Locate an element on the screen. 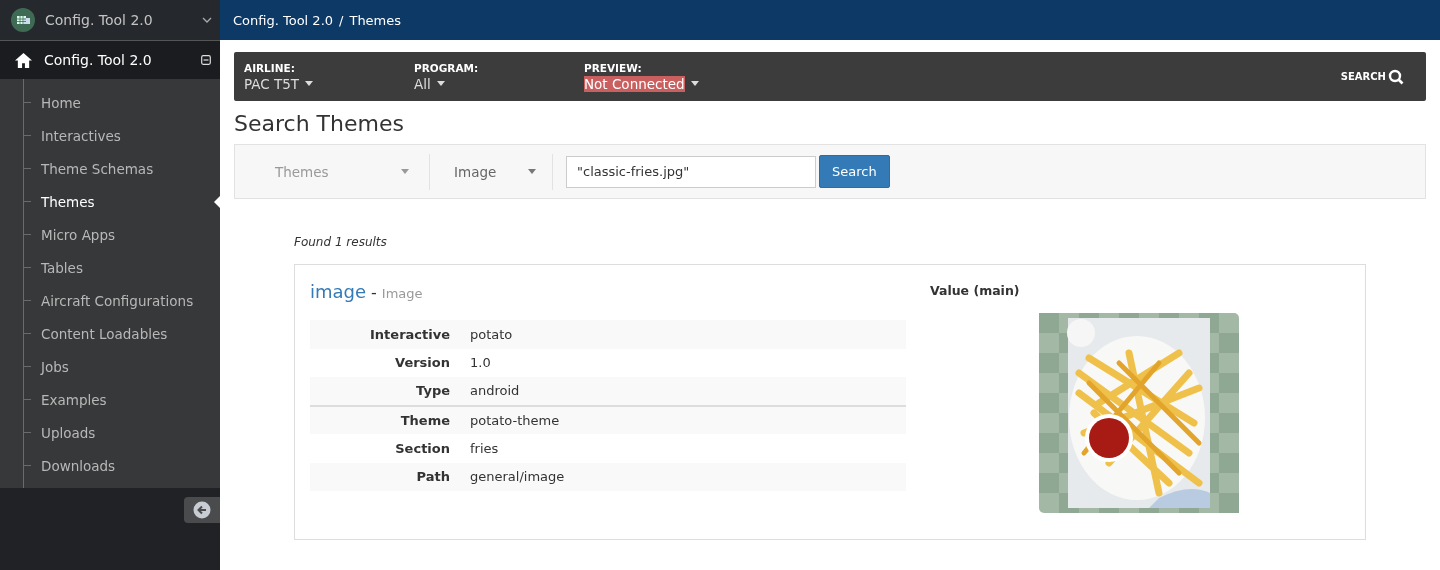  search-field: "classic-fries.jpg" is located at coordinates (691, 171).